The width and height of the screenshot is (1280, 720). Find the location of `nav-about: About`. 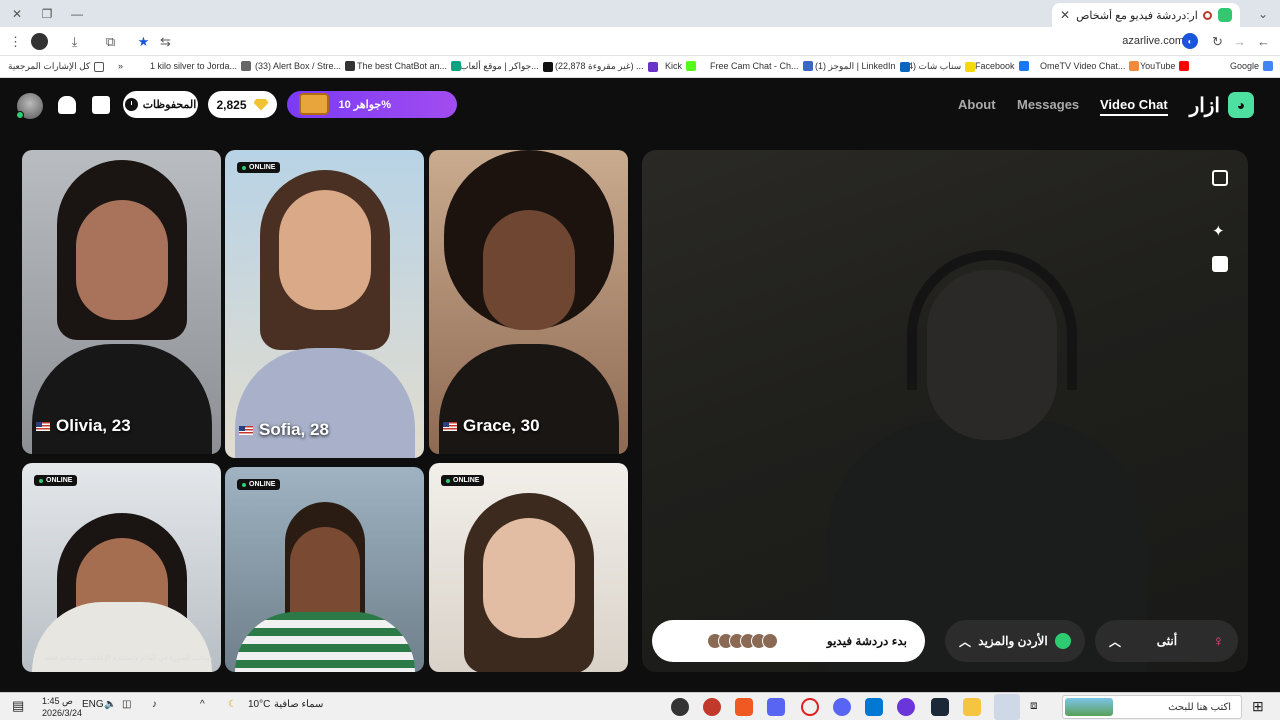

nav-about: About is located at coordinates (977, 104).